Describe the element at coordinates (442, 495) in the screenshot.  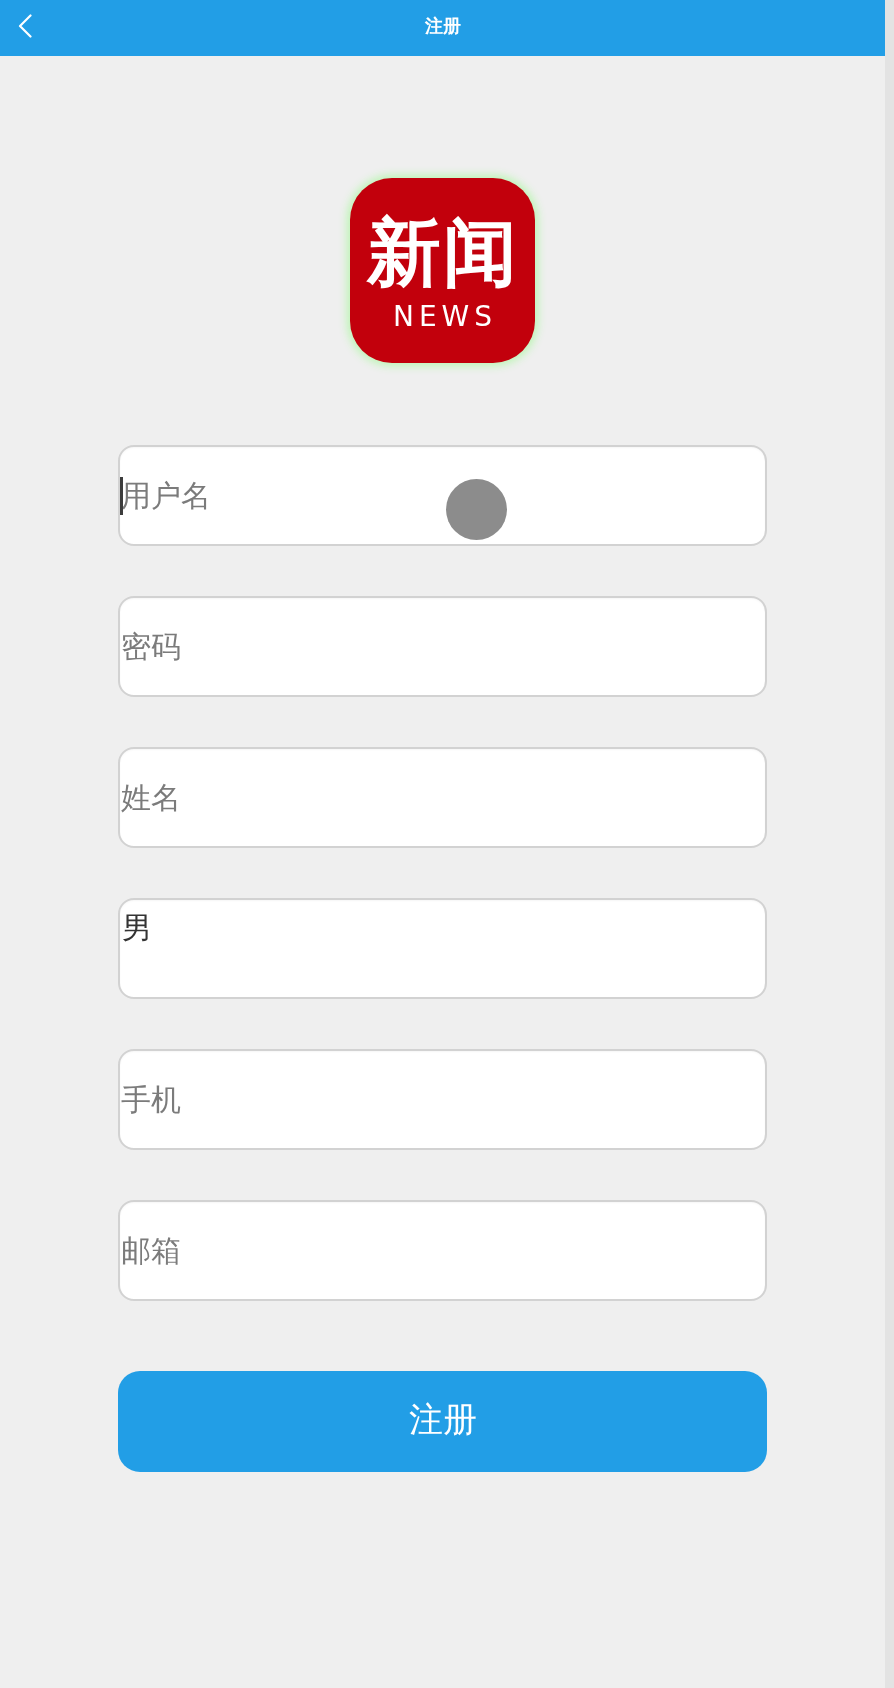
I see `text-field: 用户名` at that location.